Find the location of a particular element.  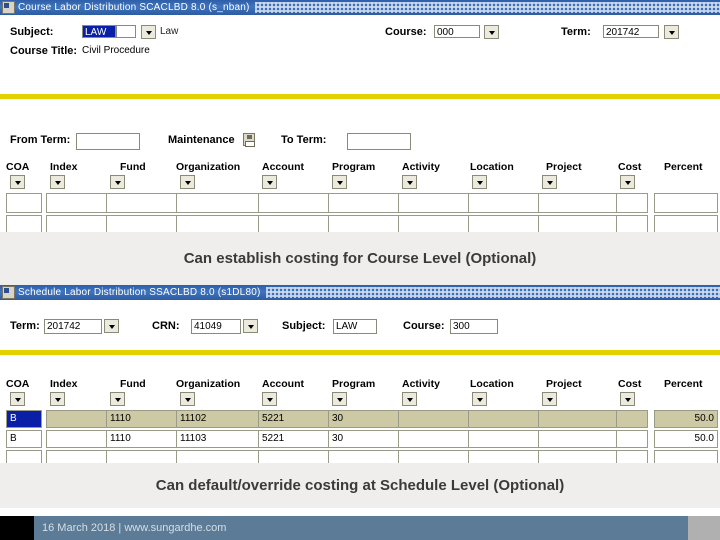

grid-cell-coa is located at coordinates (24, 203).